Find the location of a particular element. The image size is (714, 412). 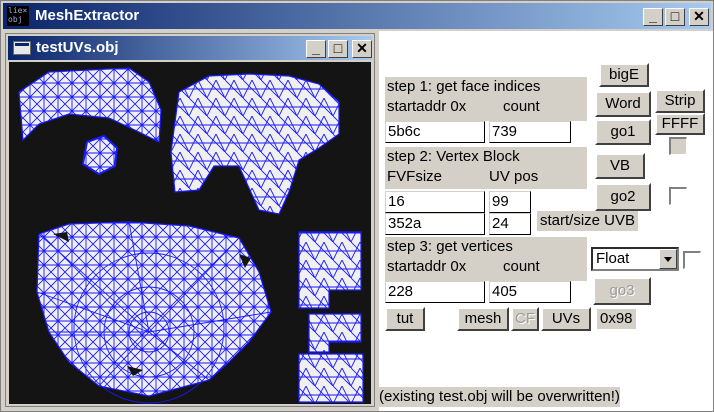

uvs-button: UVs is located at coordinates (566, 319).